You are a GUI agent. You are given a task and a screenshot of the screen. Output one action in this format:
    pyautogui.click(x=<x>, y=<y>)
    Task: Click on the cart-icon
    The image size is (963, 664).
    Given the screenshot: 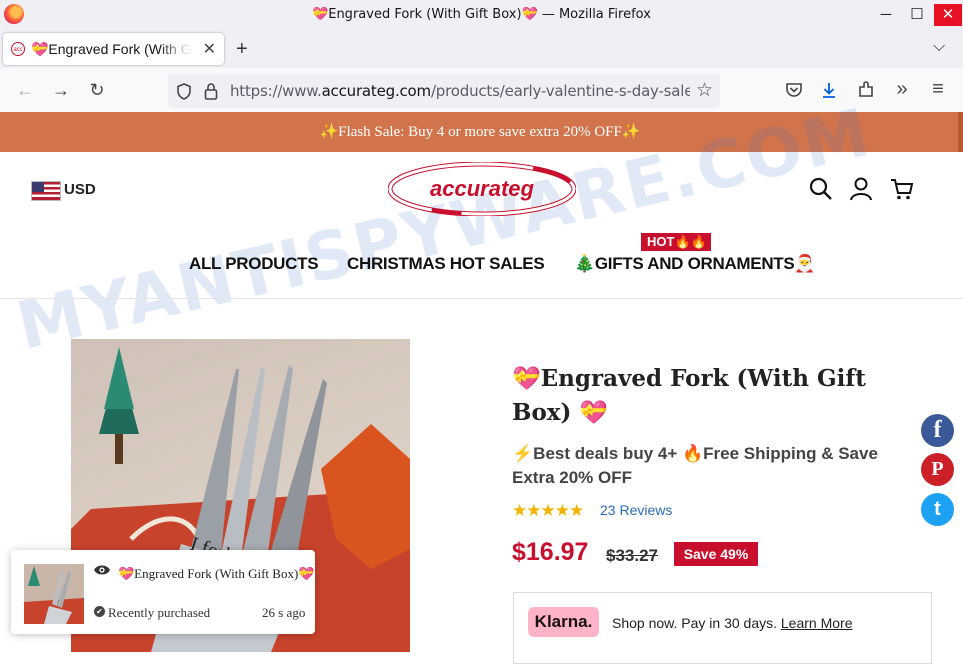 What is the action you would take?
    pyautogui.click(x=902, y=189)
    